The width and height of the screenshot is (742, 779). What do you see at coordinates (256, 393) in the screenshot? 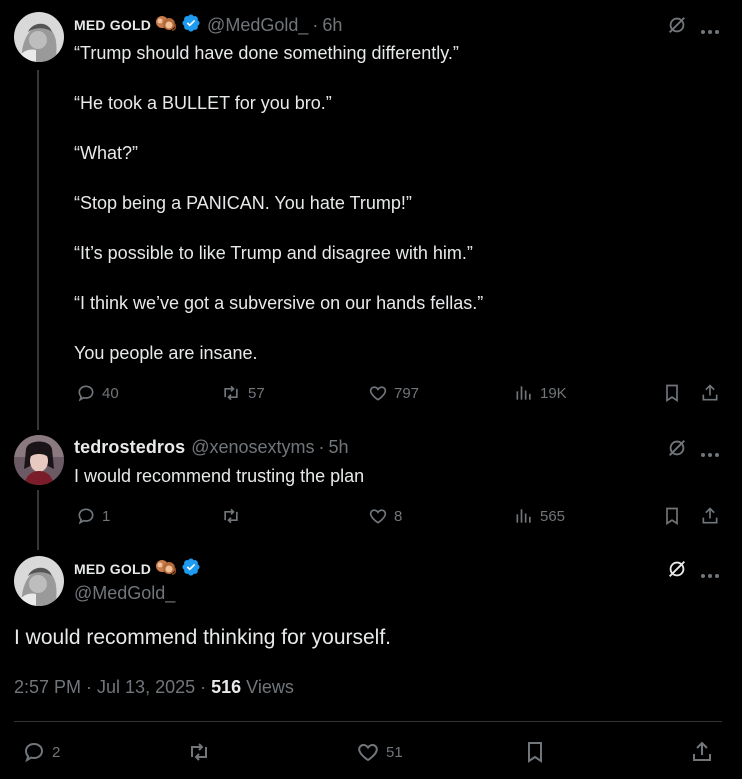
I see `repost-count: 57` at bounding box center [256, 393].